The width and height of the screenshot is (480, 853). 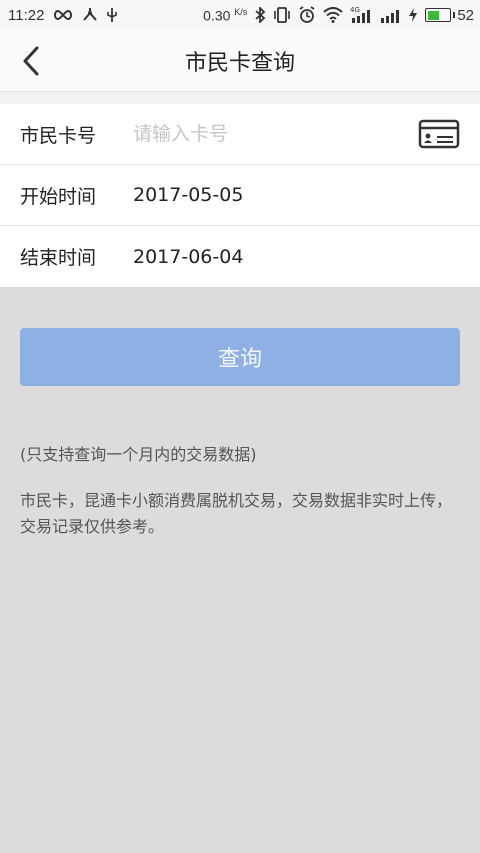 I want to click on vibrate-icon, so click(x=282, y=15).